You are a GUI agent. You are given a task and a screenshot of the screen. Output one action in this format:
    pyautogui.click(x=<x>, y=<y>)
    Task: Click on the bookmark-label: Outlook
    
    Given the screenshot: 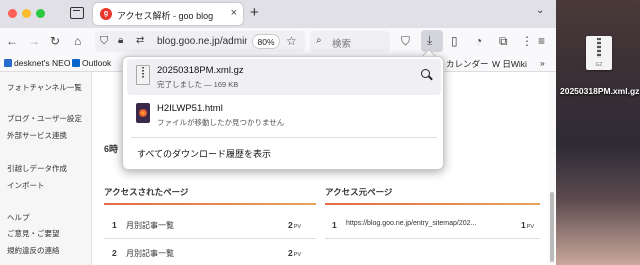 What is the action you would take?
    pyautogui.click(x=97, y=63)
    